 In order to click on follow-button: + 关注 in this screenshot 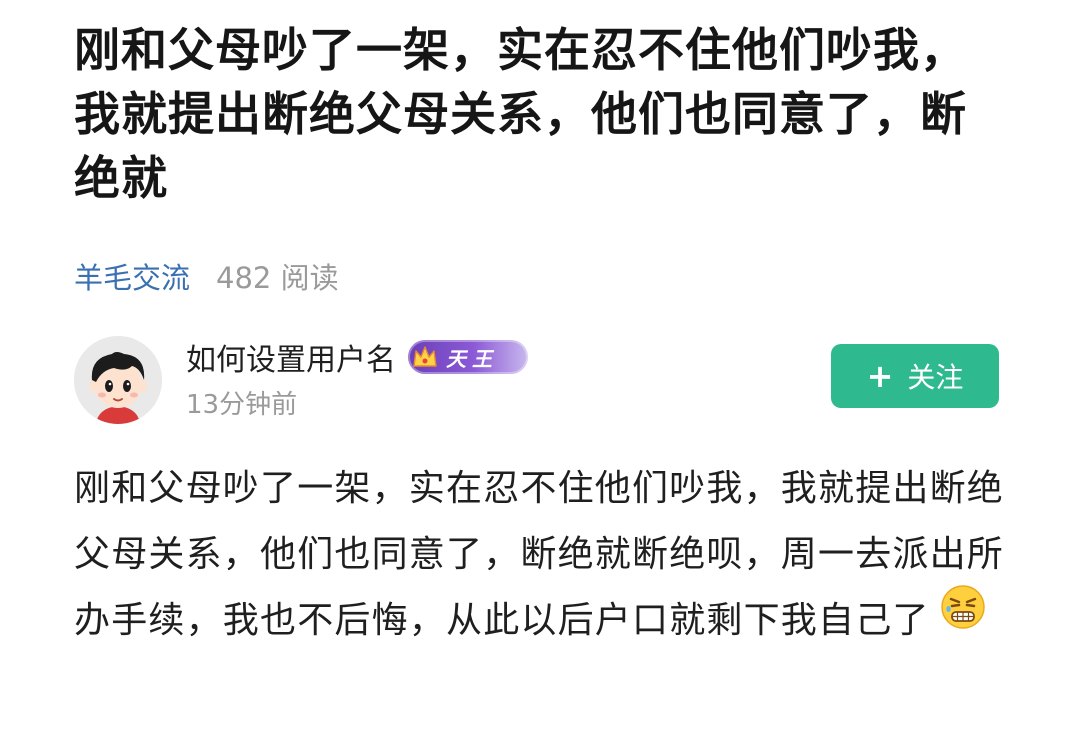, I will do `click(915, 376)`.